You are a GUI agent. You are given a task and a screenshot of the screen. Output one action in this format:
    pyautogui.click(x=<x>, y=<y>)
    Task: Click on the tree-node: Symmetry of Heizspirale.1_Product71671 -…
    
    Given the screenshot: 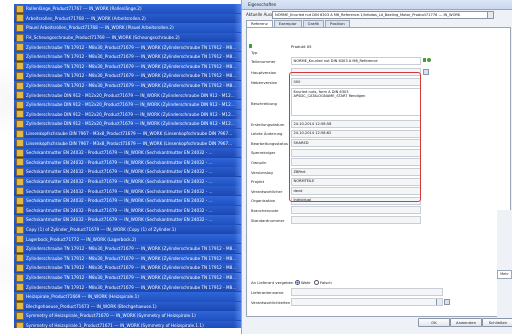 What is the action you would take?
    pyautogui.click(x=130, y=324)
    